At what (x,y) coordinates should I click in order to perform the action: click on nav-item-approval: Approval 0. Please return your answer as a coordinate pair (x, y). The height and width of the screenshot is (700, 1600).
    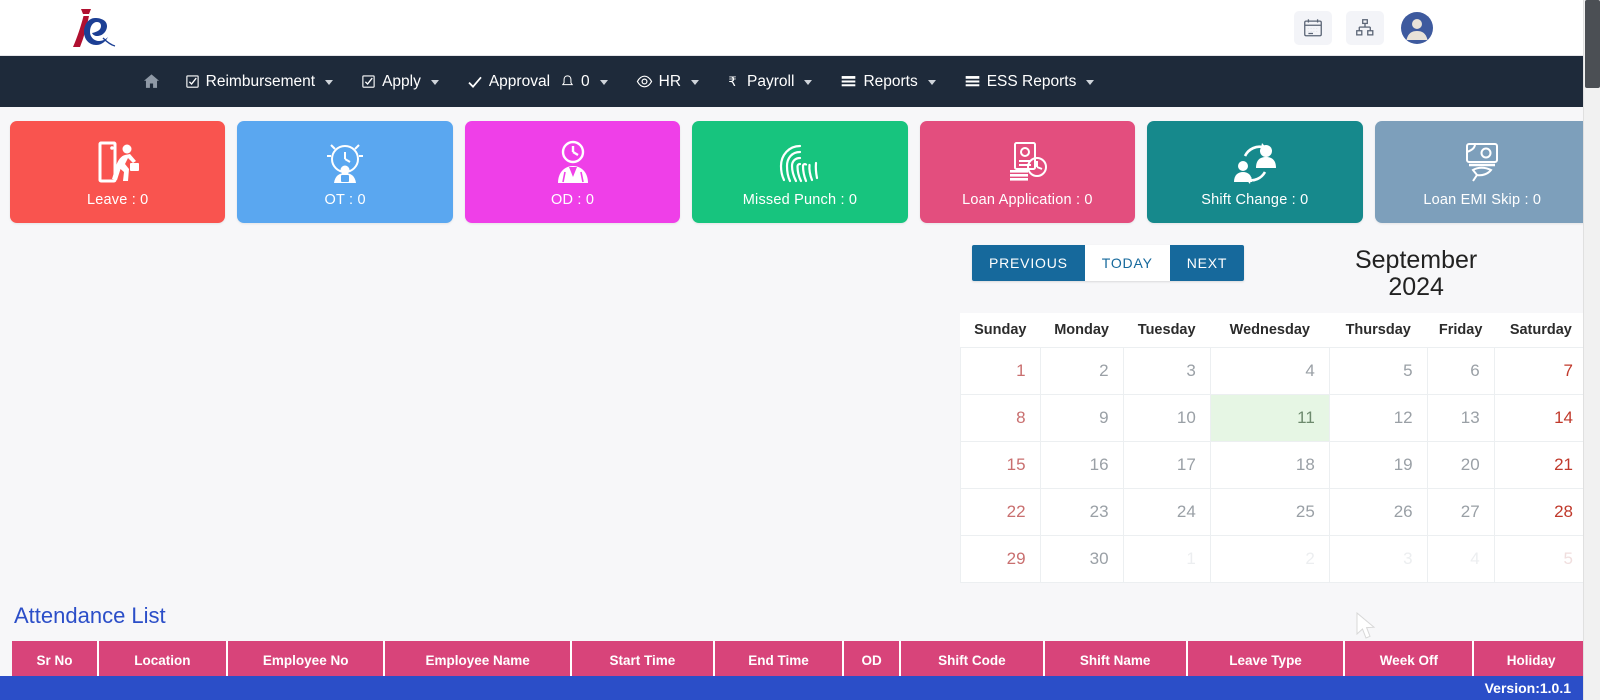
    Looking at the image, I should click on (537, 82).